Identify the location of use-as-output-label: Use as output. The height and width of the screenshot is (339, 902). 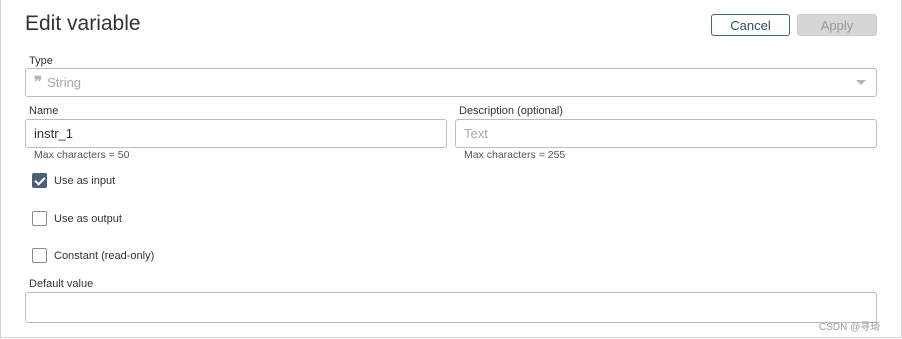
(88, 219).